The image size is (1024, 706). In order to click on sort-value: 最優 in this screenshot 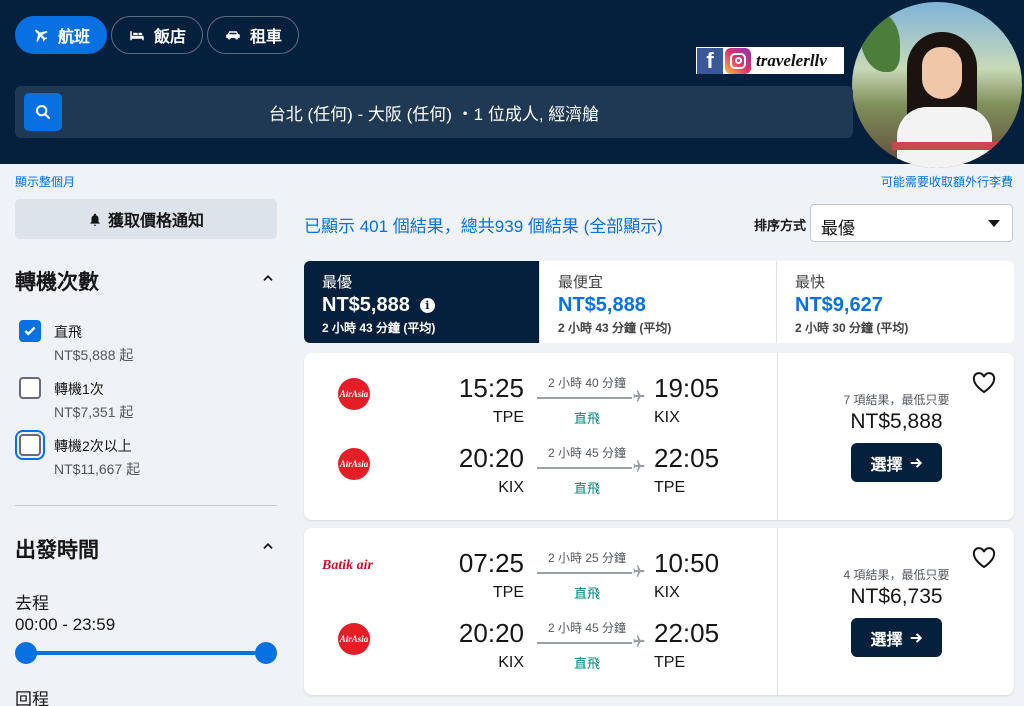, I will do `click(838, 228)`.